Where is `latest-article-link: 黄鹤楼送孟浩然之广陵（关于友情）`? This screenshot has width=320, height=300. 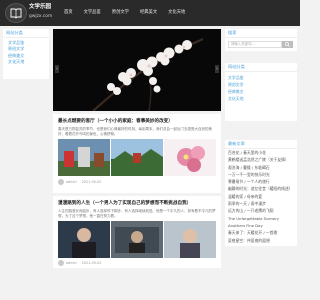 latest-article-link: 黄鹤楼送孟浩然之广陵（关于友情） is located at coordinates (260, 159).